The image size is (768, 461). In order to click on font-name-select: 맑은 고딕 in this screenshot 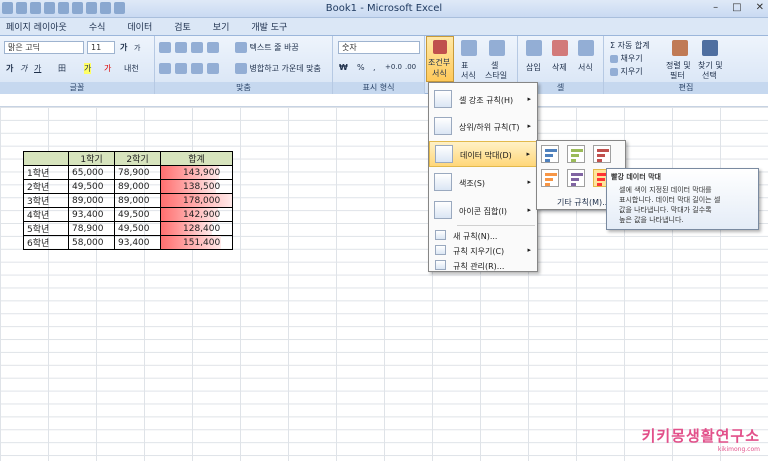, I will do `click(44, 47)`.